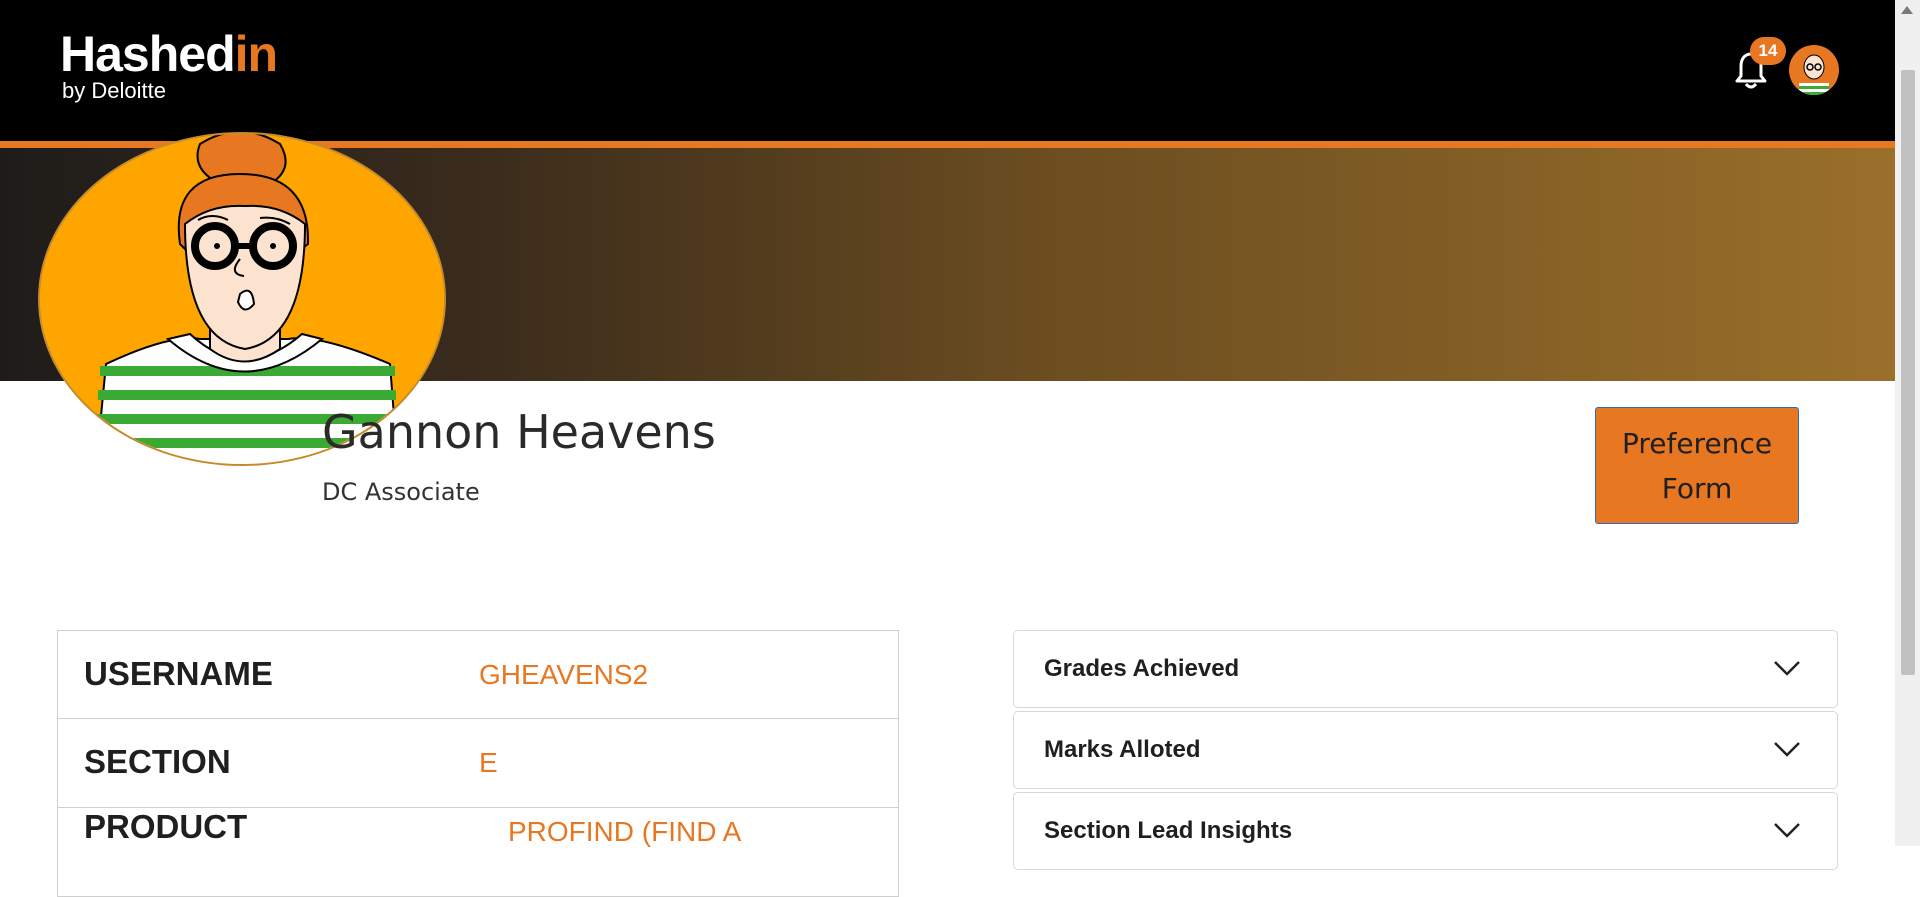 The height and width of the screenshot is (897, 1920). Describe the element at coordinates (401, 492) in the screenshot. I see `profile-role: DC Associate` at that location.